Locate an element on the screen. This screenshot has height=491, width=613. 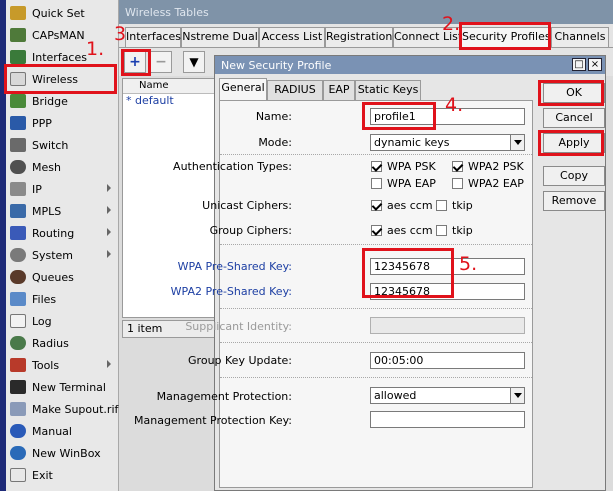
wpa2-eap-label: WPA2 EAP is located at coordinates (496, 183).